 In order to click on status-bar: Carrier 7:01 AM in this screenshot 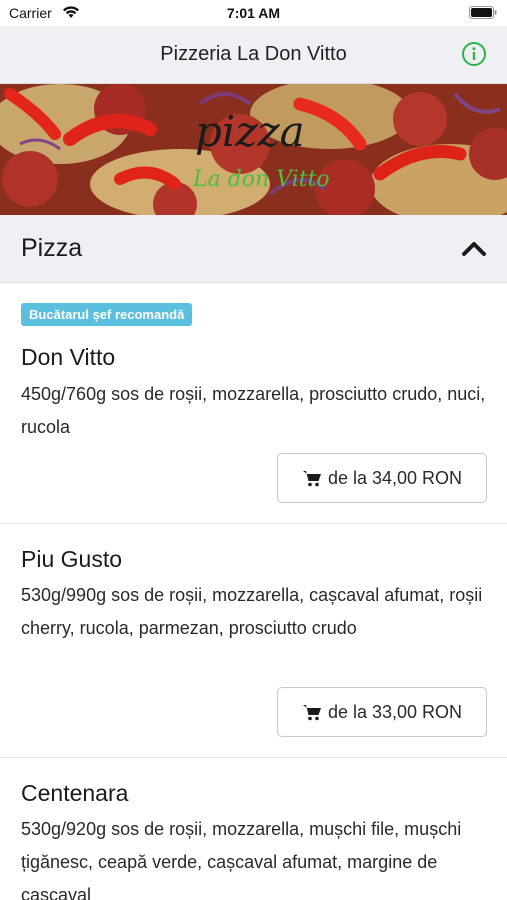, I will do `click(253, 13)`.